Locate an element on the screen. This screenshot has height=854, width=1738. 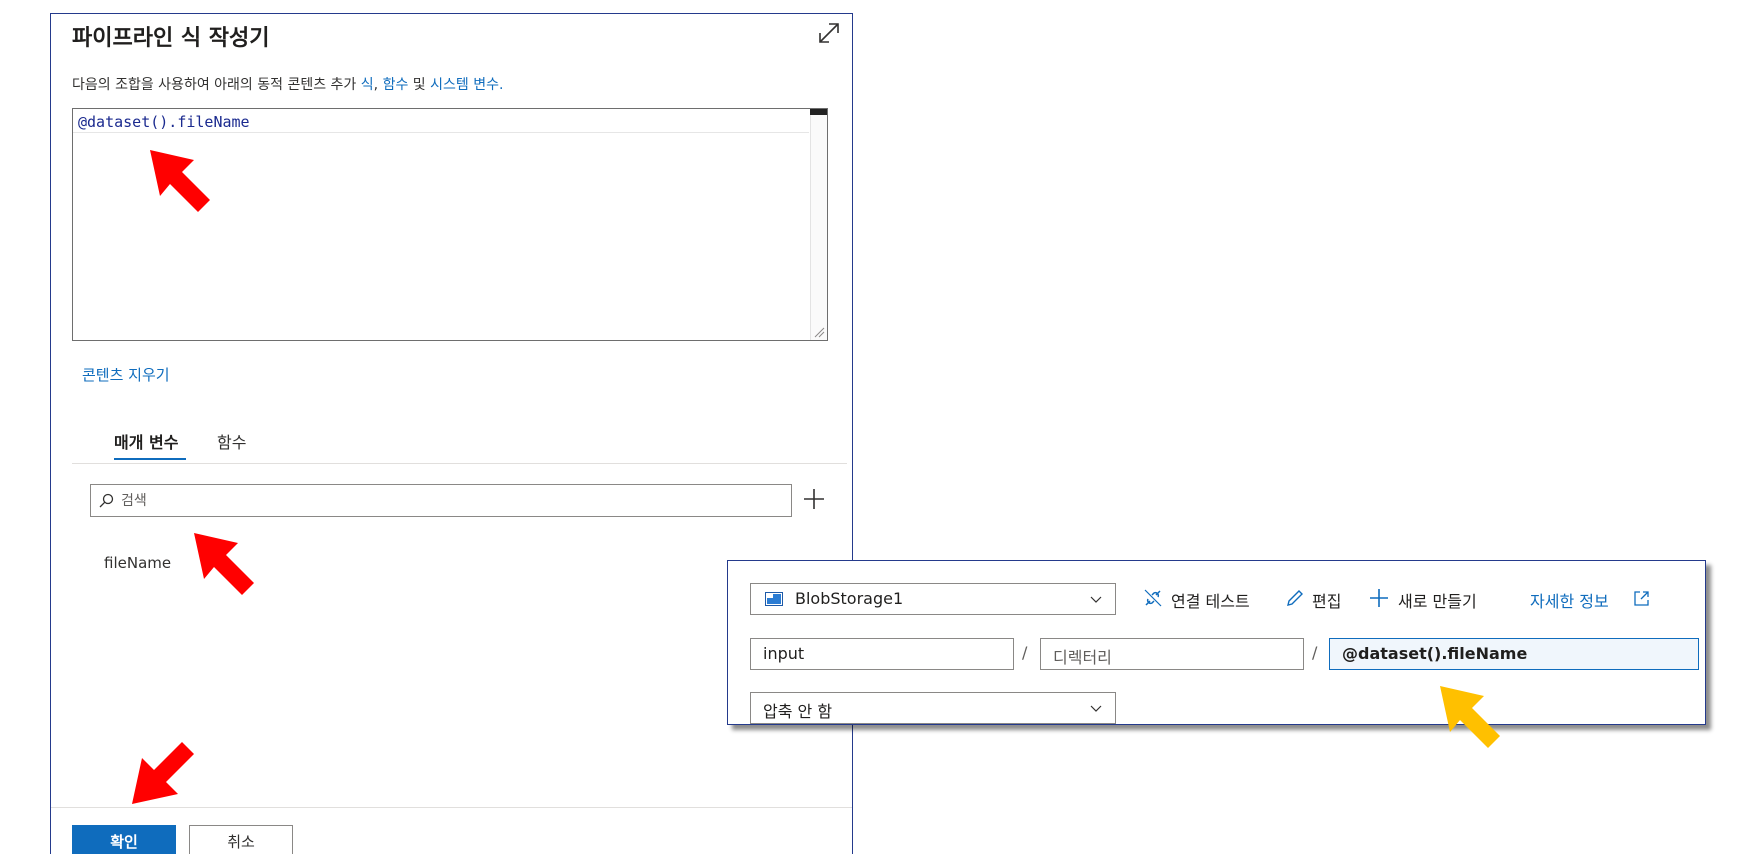
blob-storage-icon is located at coordinates (774, 599).